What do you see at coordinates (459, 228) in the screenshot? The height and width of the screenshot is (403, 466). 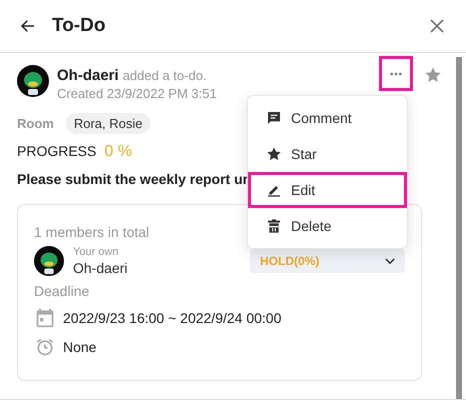 I see `scrollbar` at bounding box center [459, 228].